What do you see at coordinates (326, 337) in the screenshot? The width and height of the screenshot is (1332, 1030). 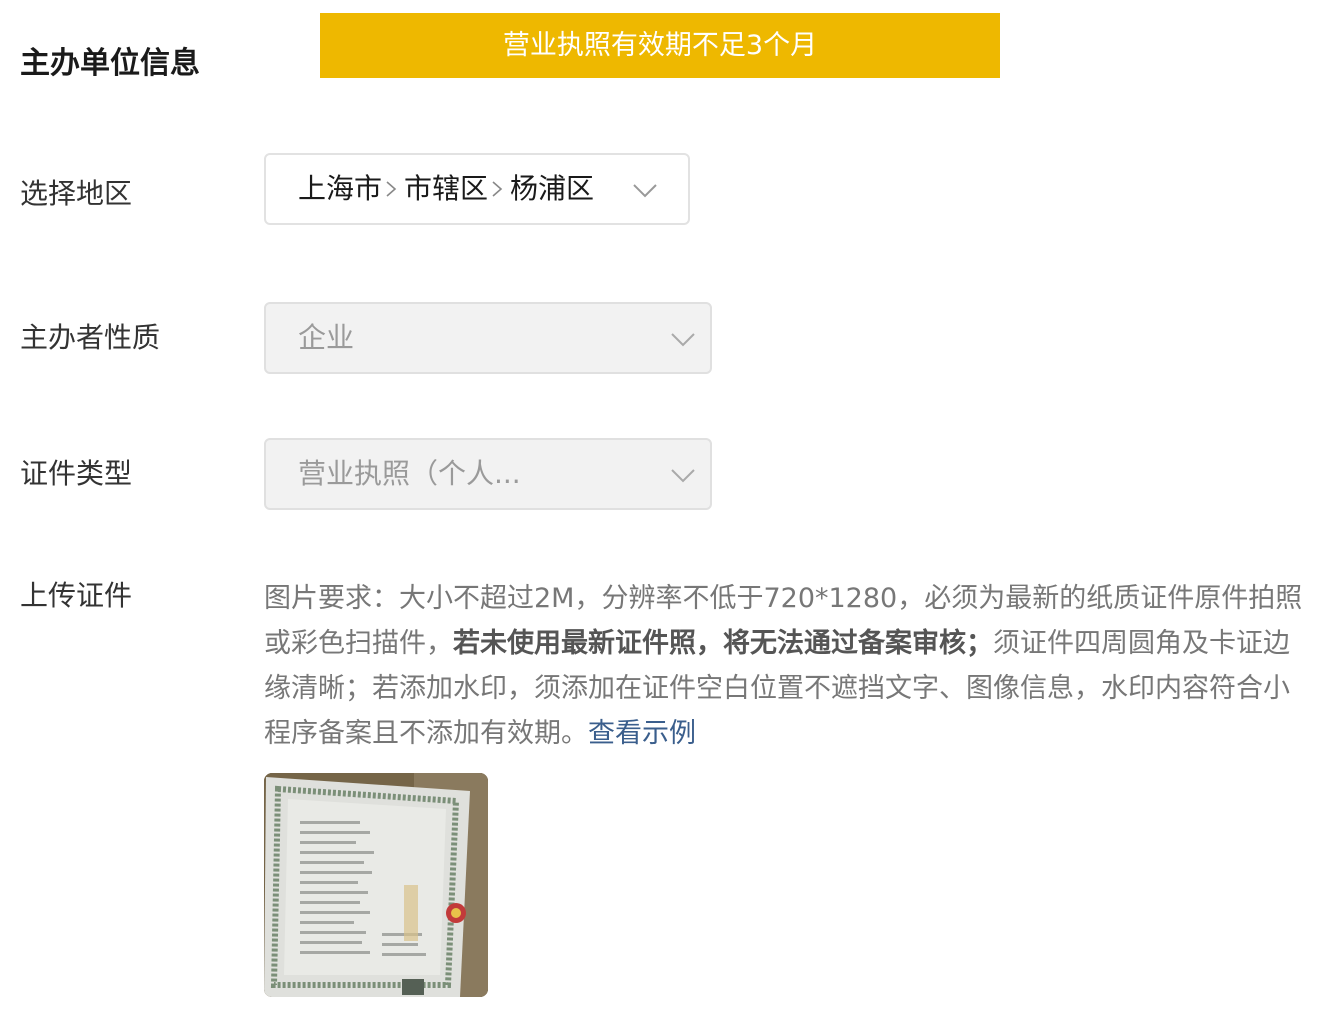 I see `nature-value: 企业` at bounding box center [326, 337].